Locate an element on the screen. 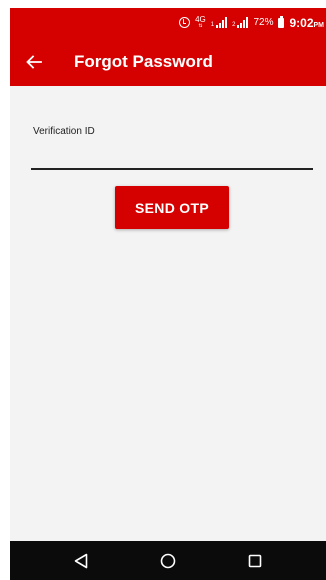 The height and width of the screenshot is (580, 326). nav-back-button is located at coordinates (81, 561).